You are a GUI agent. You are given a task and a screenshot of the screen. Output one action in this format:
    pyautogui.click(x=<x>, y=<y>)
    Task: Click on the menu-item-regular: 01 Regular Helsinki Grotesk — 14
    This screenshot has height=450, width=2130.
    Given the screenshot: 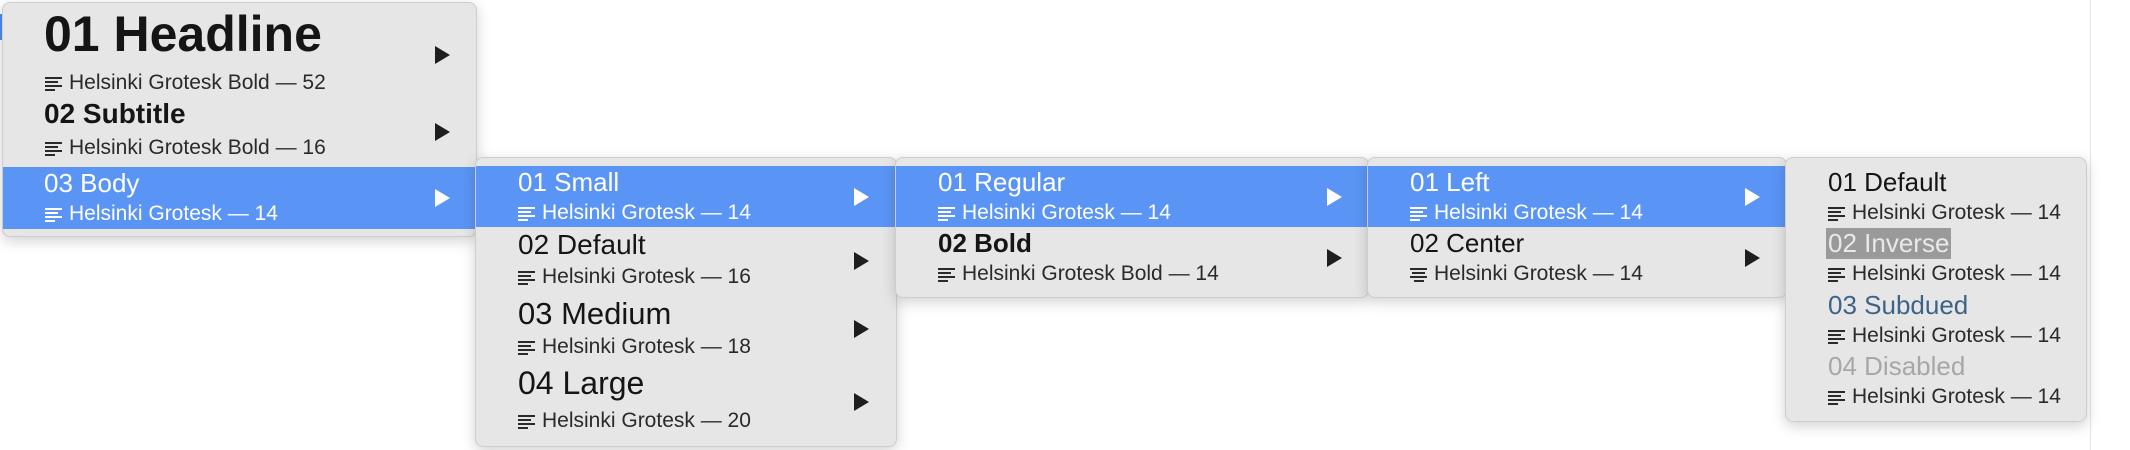 What is the action you would take?
    pyautogui.click(x=1132, y=196)
    